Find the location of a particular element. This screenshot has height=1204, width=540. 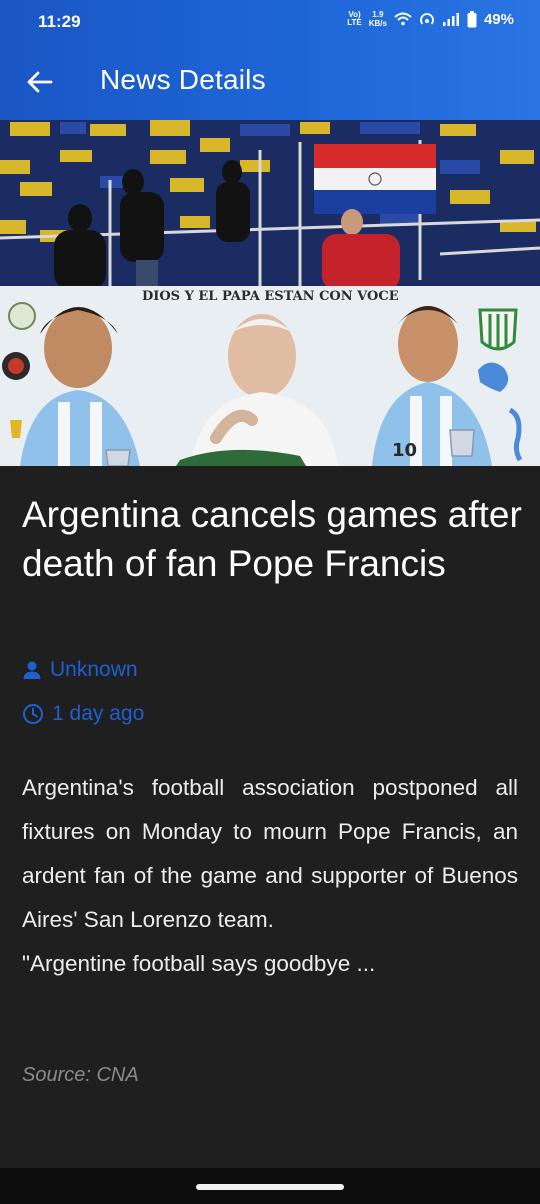

volte-icon: Vo) LTE is located at coordinates (354, 19).